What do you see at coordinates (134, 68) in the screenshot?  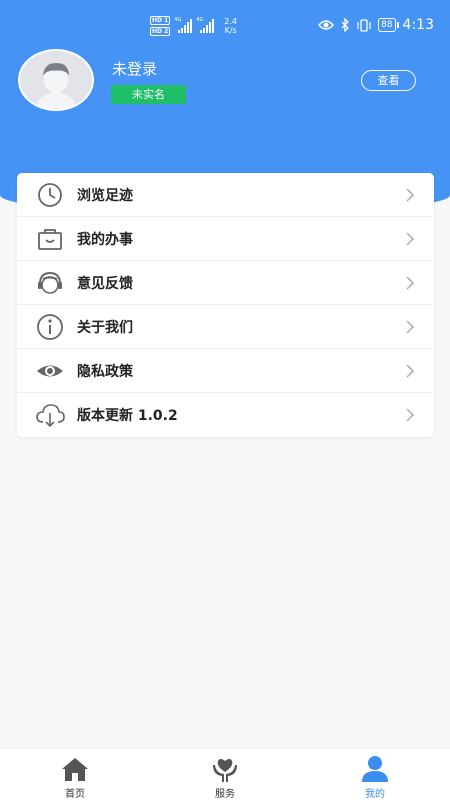 I see `username: 未登录` at bounding box center [134, 68].